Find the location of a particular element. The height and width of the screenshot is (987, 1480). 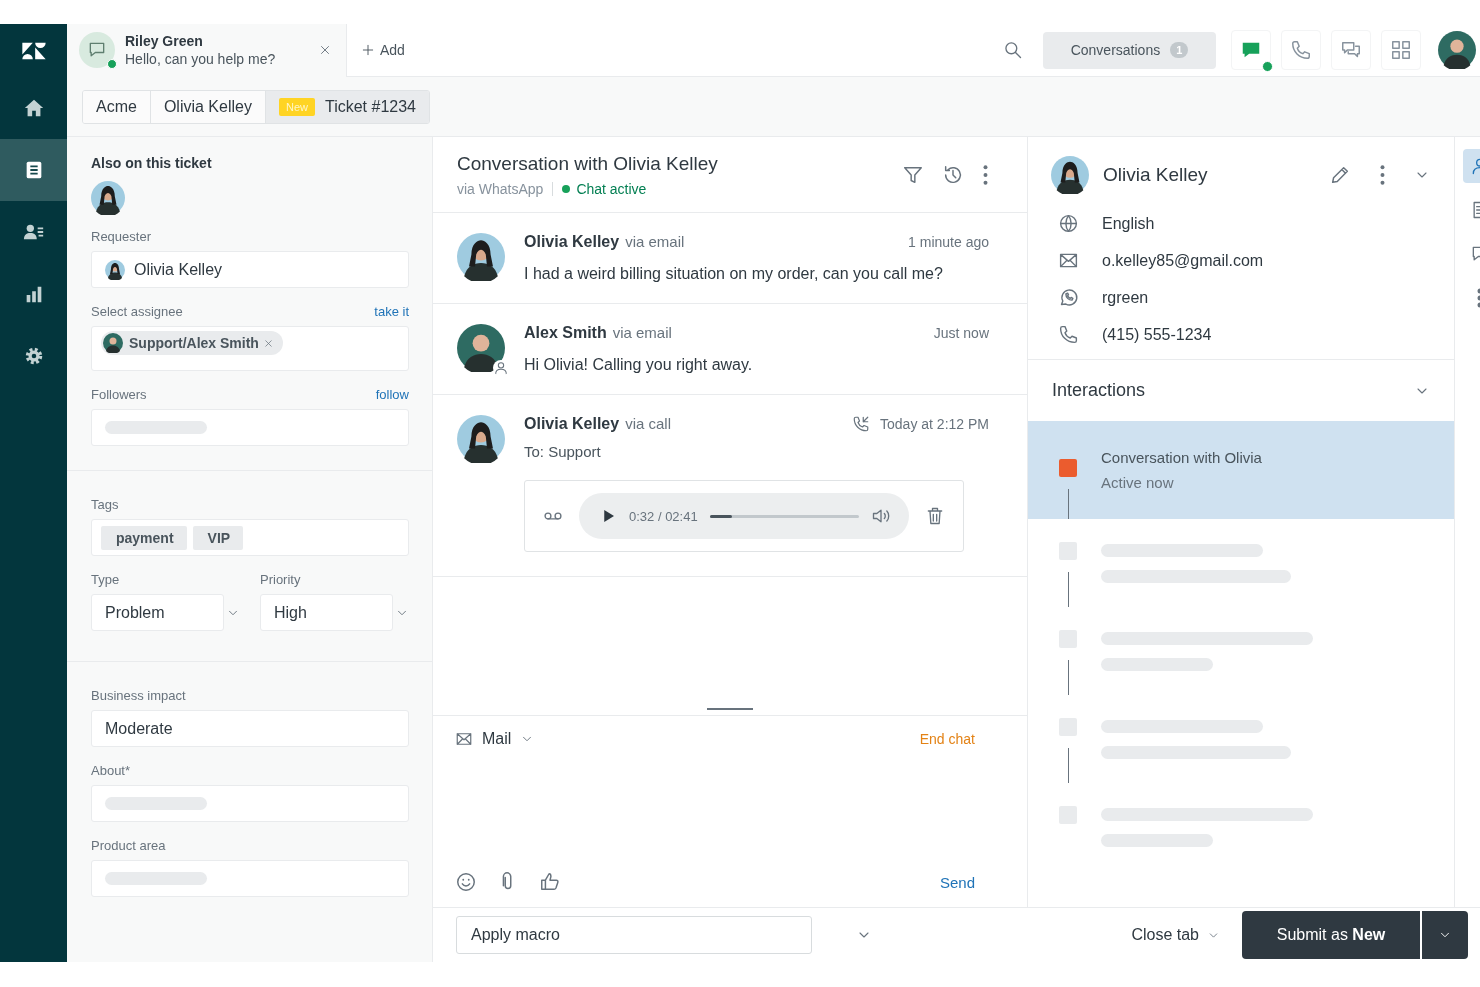

send-button: Send is located at coordinates (957, 882).